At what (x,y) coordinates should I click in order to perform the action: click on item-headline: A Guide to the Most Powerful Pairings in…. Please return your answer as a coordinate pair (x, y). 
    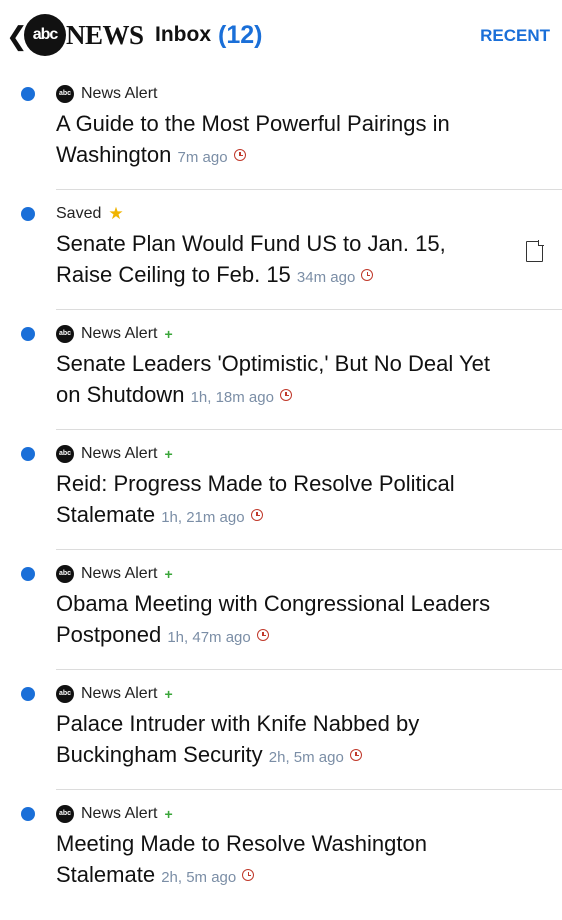
    Looking at the image, I should click on (278, 140).